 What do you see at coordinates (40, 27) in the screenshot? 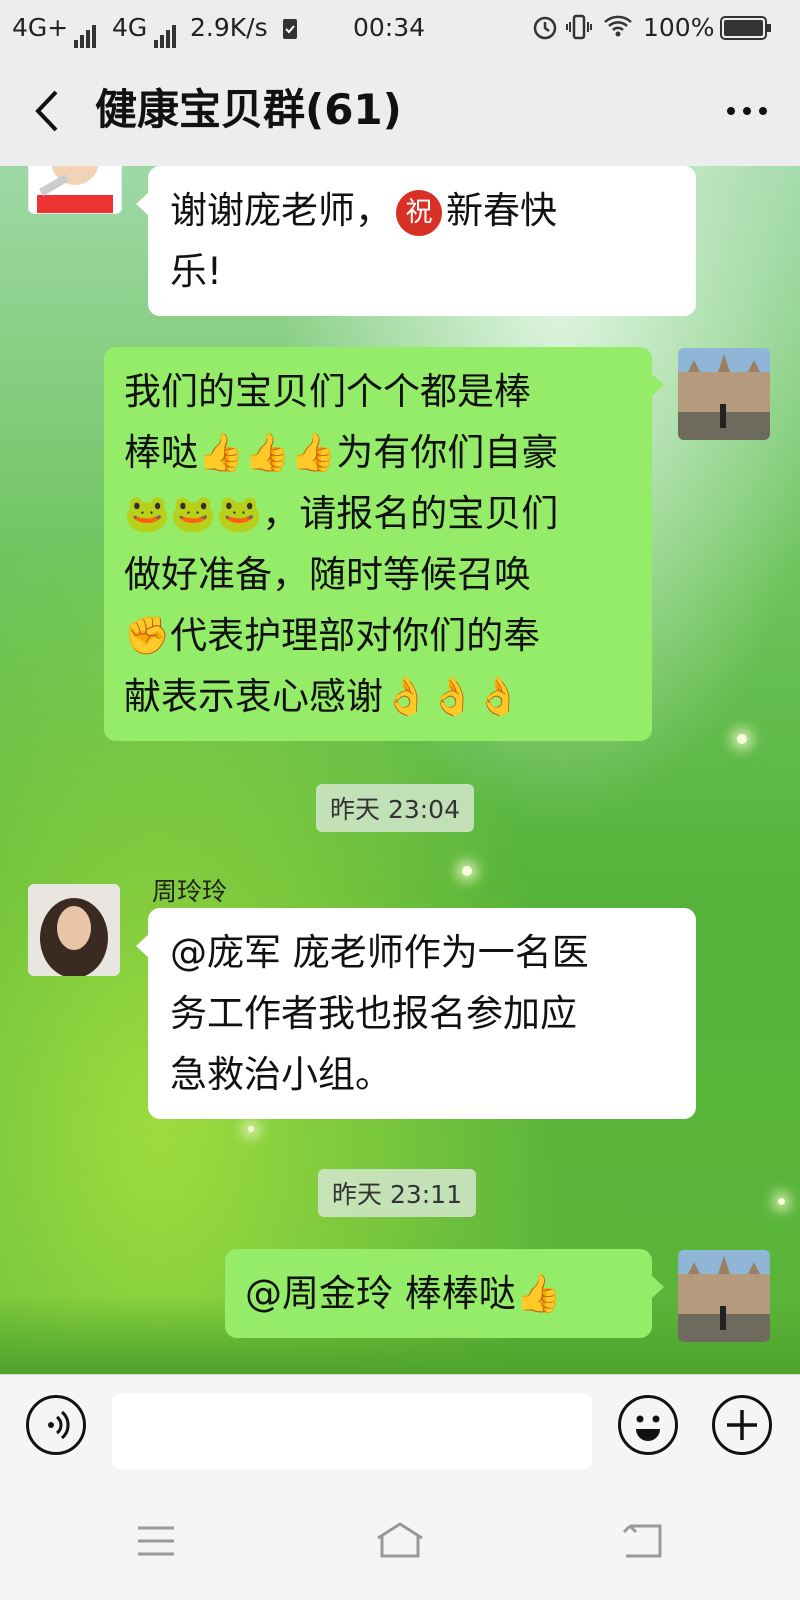
I see `network-type-1: 4G+` at bounding box center [40, 27].